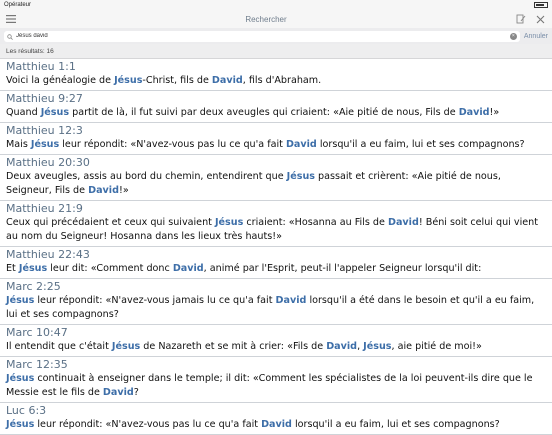  Describe the element at coordinates (315, 222) in the screenshot. I see `verse-segment: criaient: «Hosanna au Fils de` at that location.